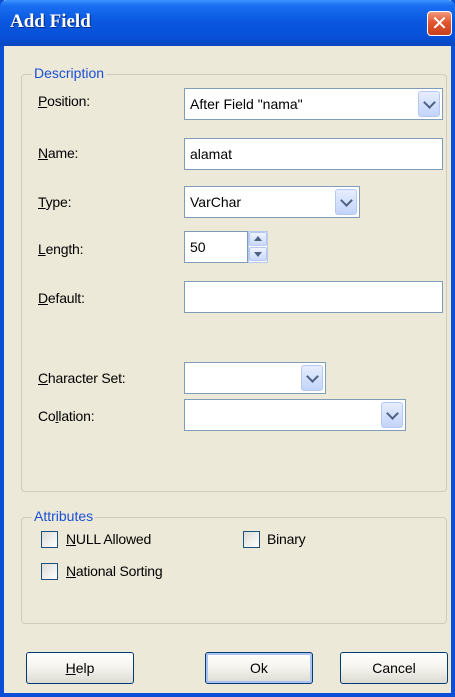  What do you see at coordinates (255, 378) in the screenshot?
I see `charset-dropdown` at bounding box center [255, 378].